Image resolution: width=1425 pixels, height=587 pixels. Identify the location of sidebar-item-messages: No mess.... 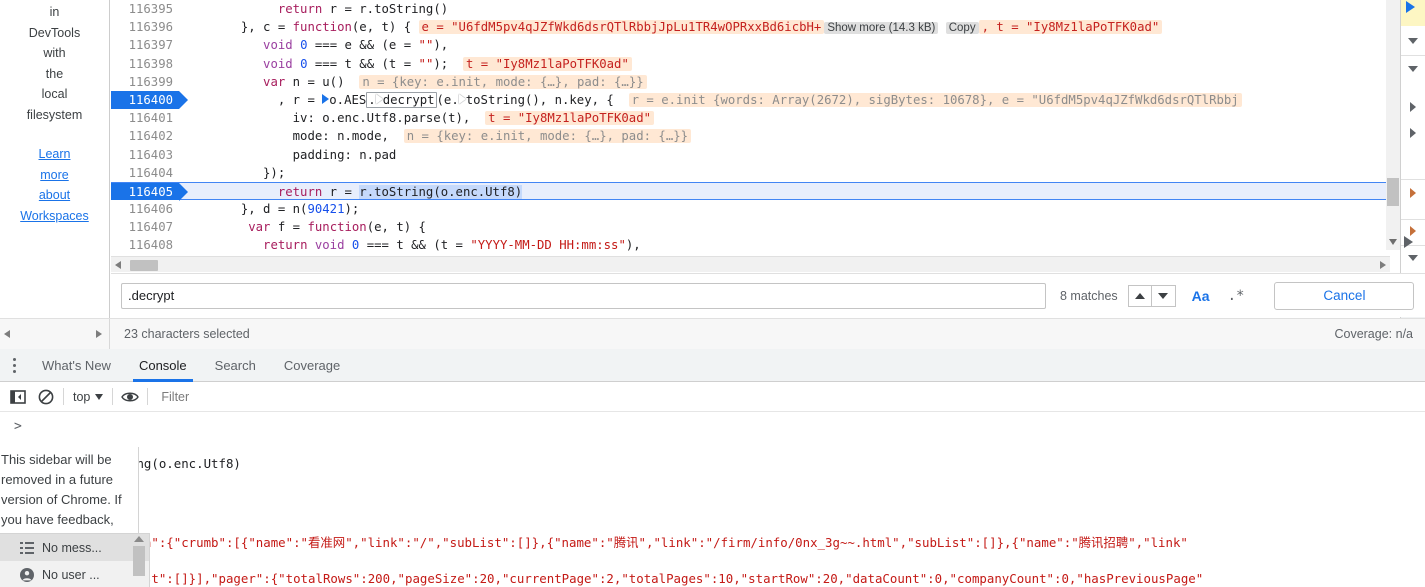
(74, 547).